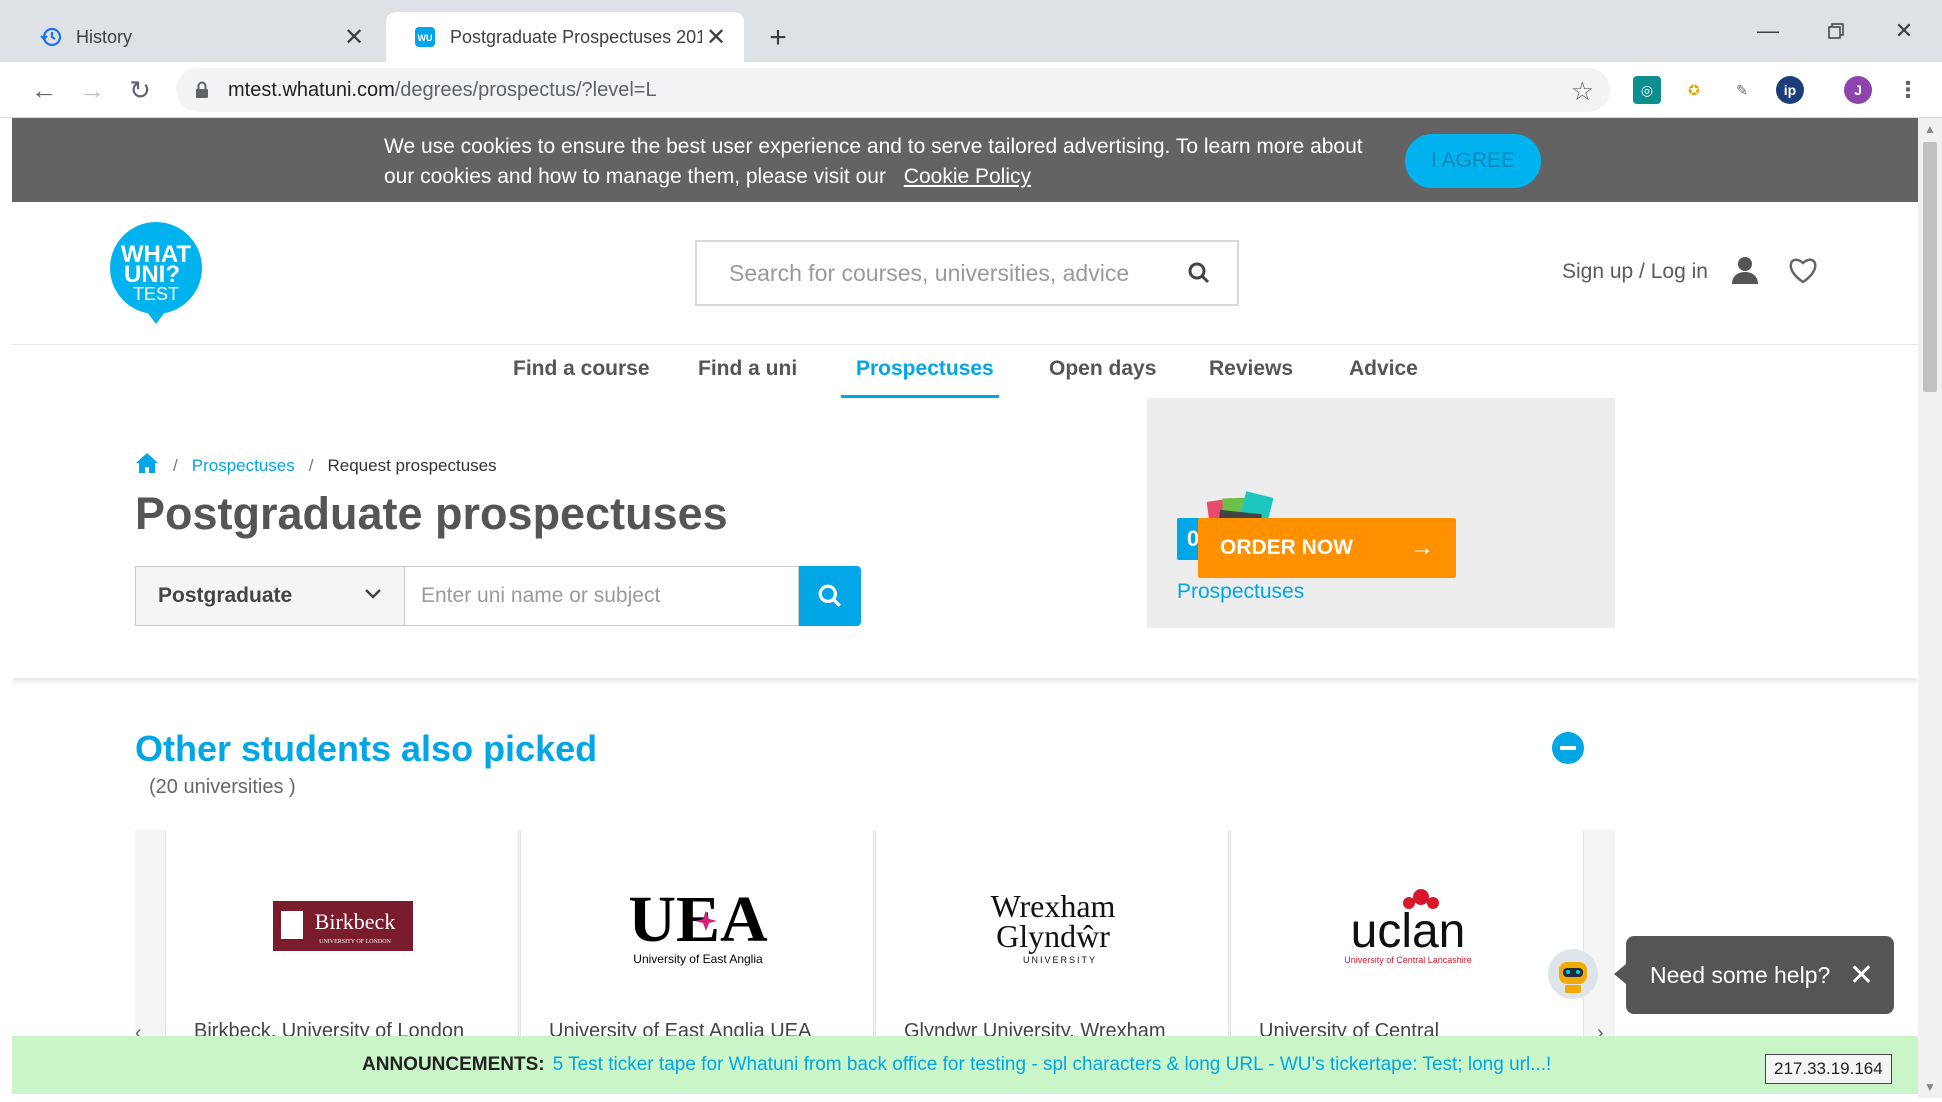  What do you see at coordinates (747, 369) in the screenshot?
I see `nav-find-a-uni: Find a uni` at bounding box center [747, 369].